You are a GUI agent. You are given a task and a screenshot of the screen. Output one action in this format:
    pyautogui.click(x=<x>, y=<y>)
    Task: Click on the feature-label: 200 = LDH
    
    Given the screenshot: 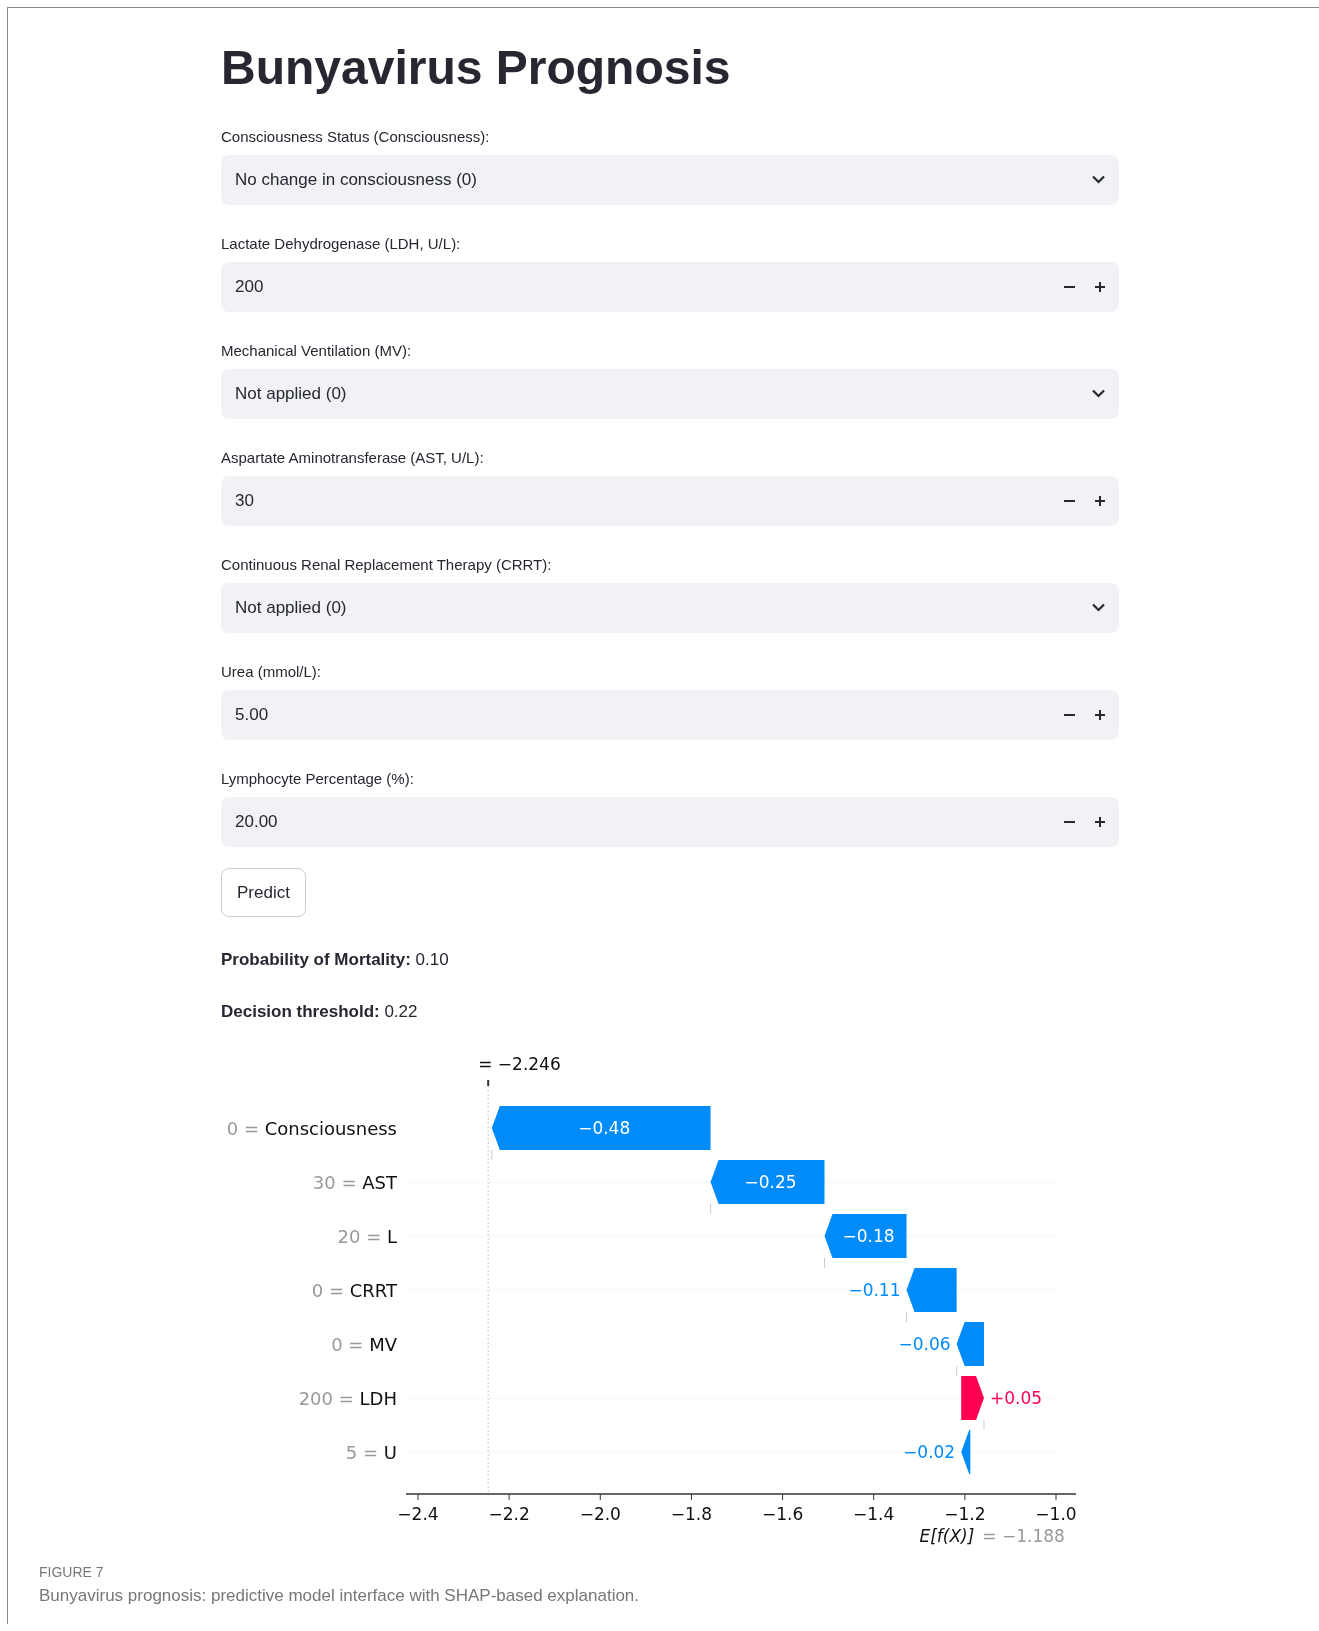 What is the action you would take?
    pyautogui.click(x=347, y=1399)
    